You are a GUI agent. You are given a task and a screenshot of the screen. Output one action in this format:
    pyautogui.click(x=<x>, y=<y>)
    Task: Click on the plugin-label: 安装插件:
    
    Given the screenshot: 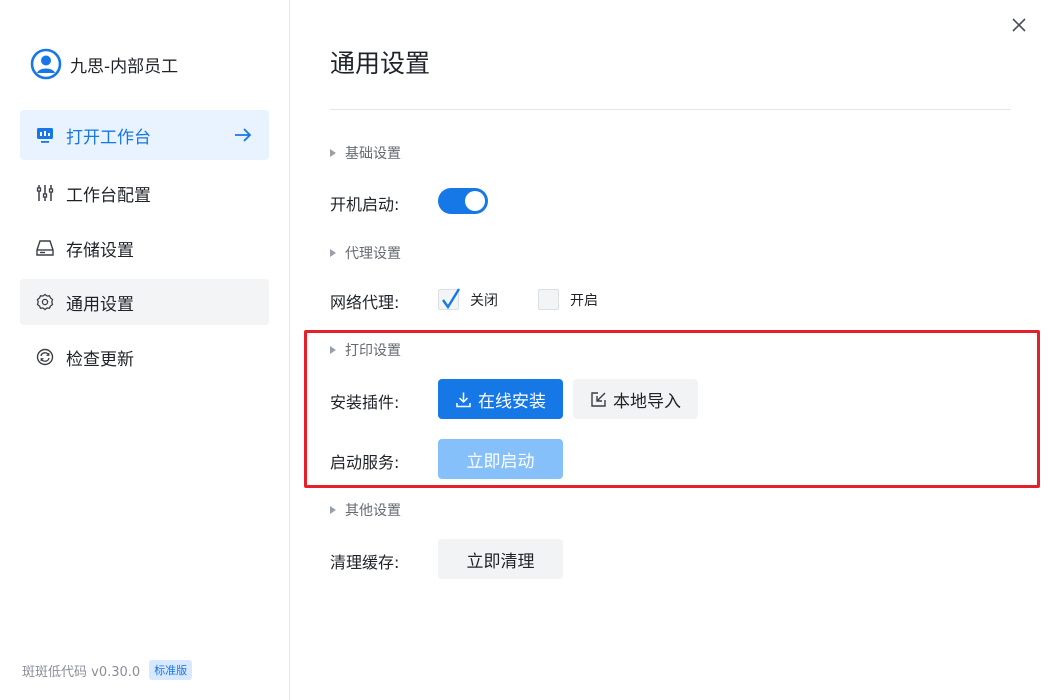 What is the action you would take?
    pyautogui.click(x=365, y=402)
    